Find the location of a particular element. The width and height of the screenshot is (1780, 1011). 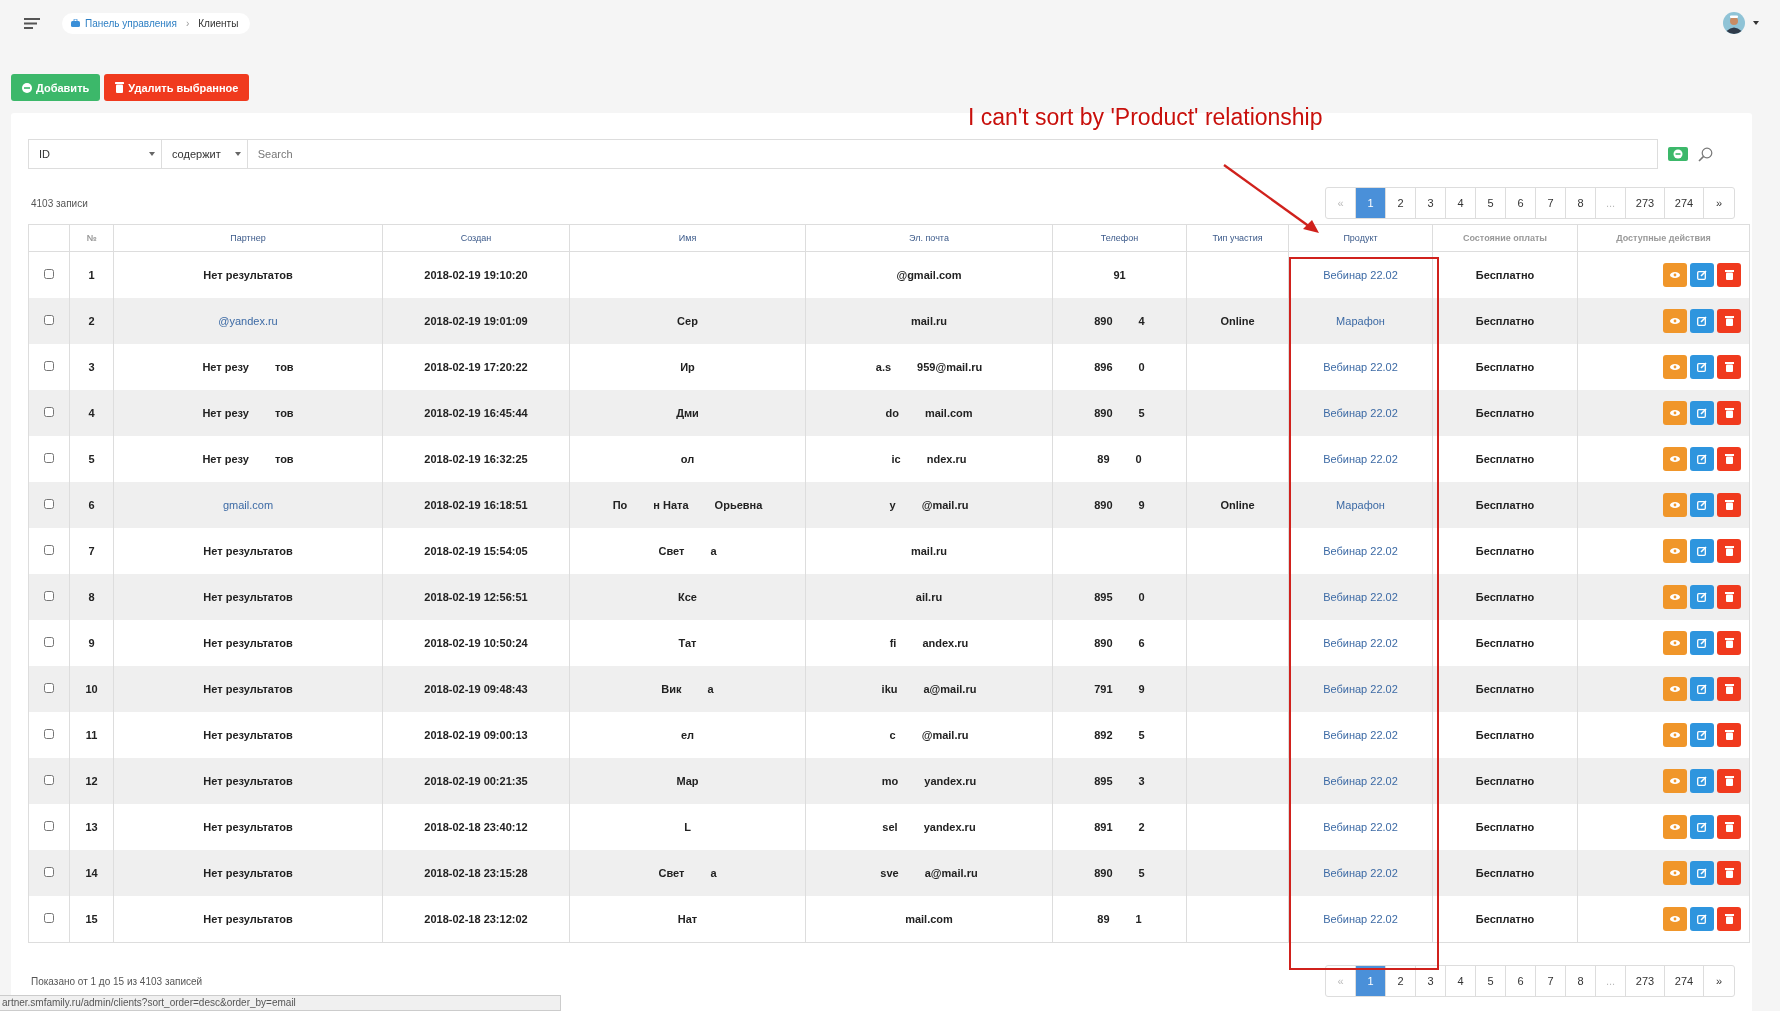

sortable-column-header: Тип участия is located at coordinates (1237, 238).